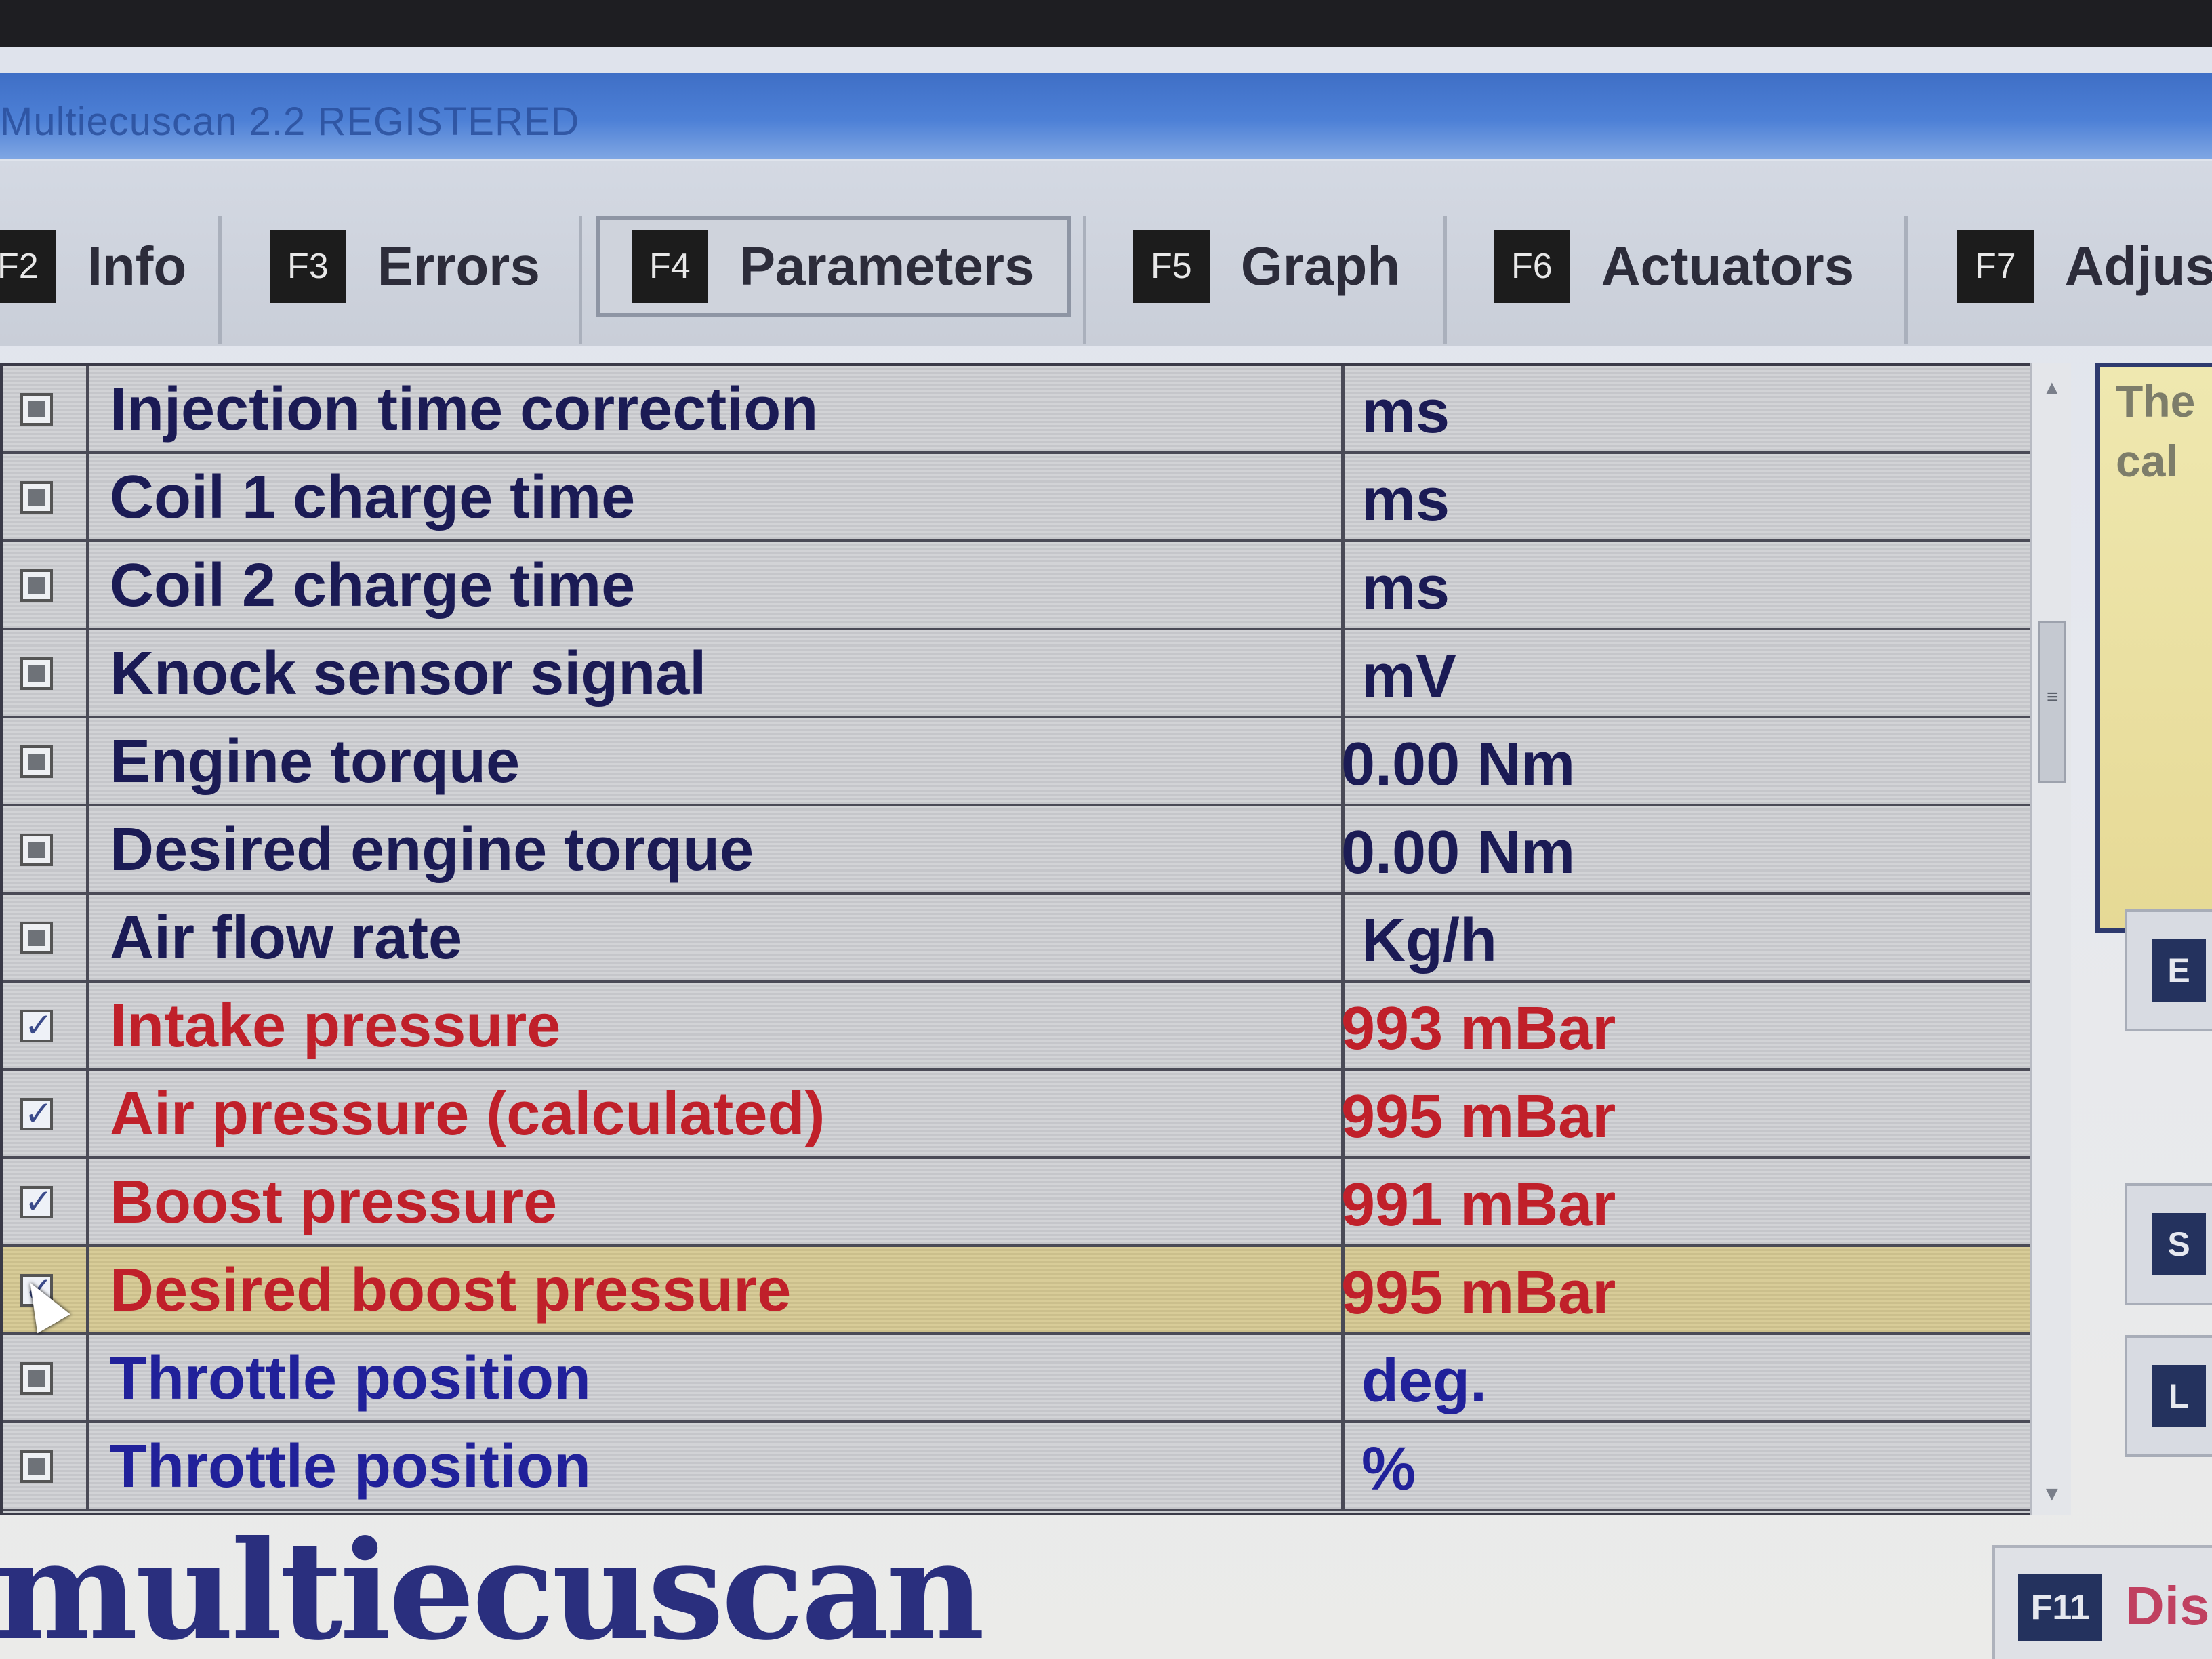  Describe the element at coordinates (315, 762) in the screenshot. I see `parameter-name: Engine torque` at that location.